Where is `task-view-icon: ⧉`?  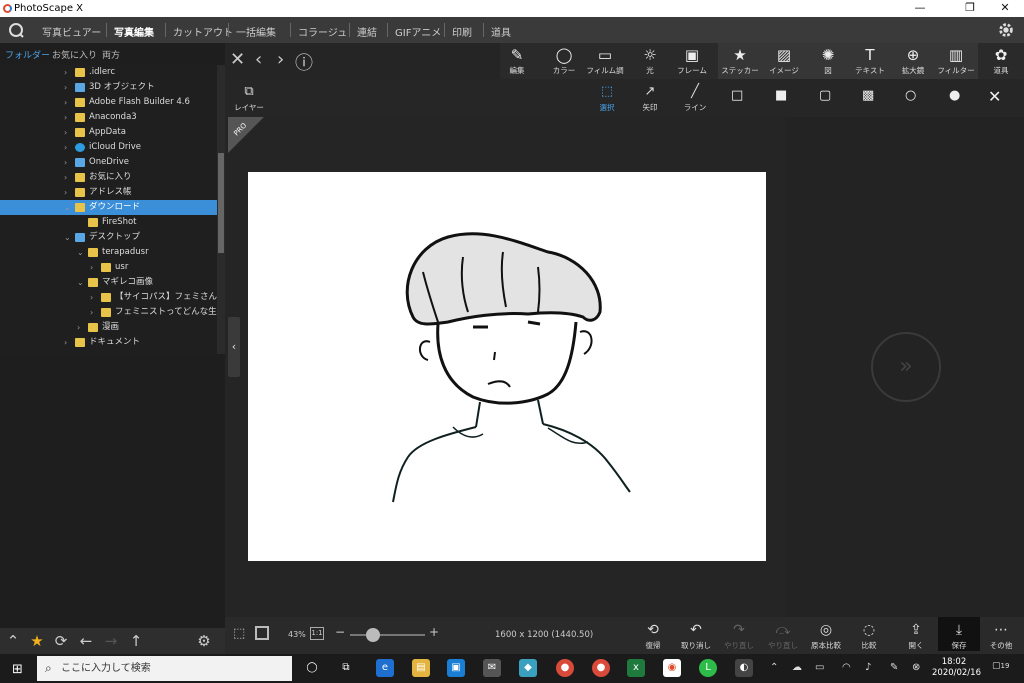
task-view-icon: ⧉ is located at coordinates (346, 668).